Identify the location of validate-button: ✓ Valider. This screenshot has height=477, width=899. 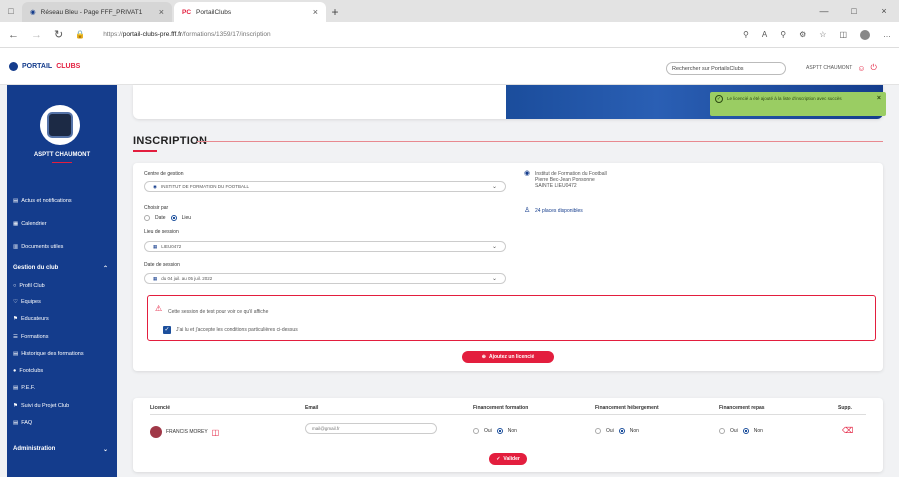
(508, 459).